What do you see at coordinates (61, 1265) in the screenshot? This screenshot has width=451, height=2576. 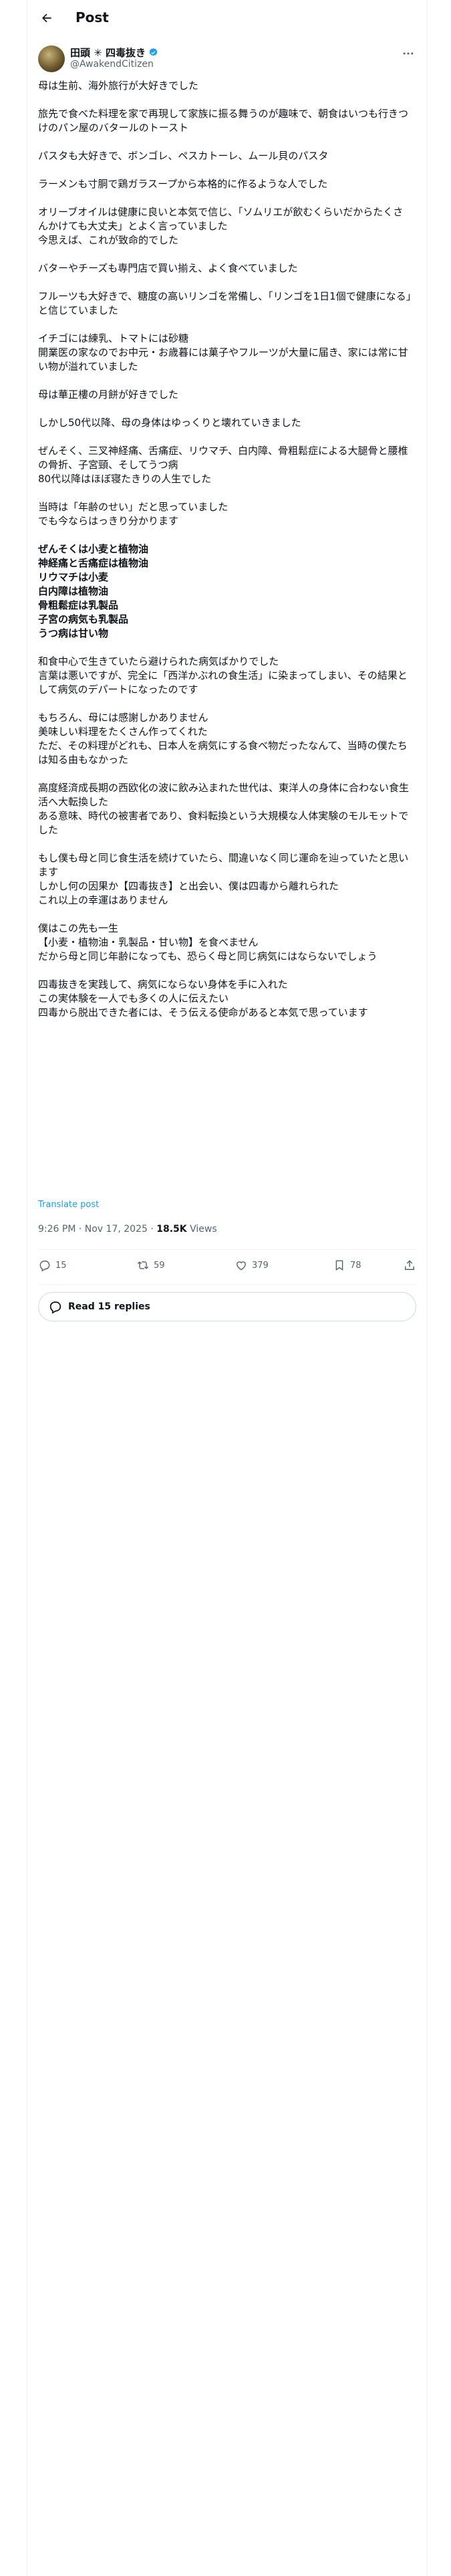 I see `reply-count: 15` at bounding box center [61, 1265].